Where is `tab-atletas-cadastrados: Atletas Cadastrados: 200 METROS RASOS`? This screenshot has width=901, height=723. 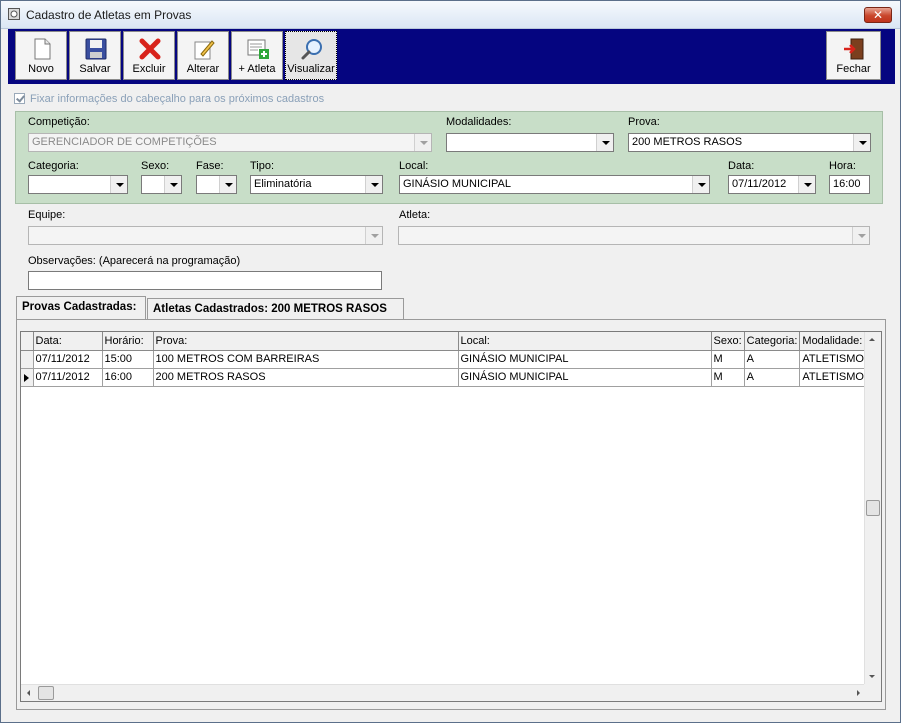
tab-atletas-cadastrados: Atletas Cadastrados: 200 METROS RASOS is located at coordinates (275, 308).